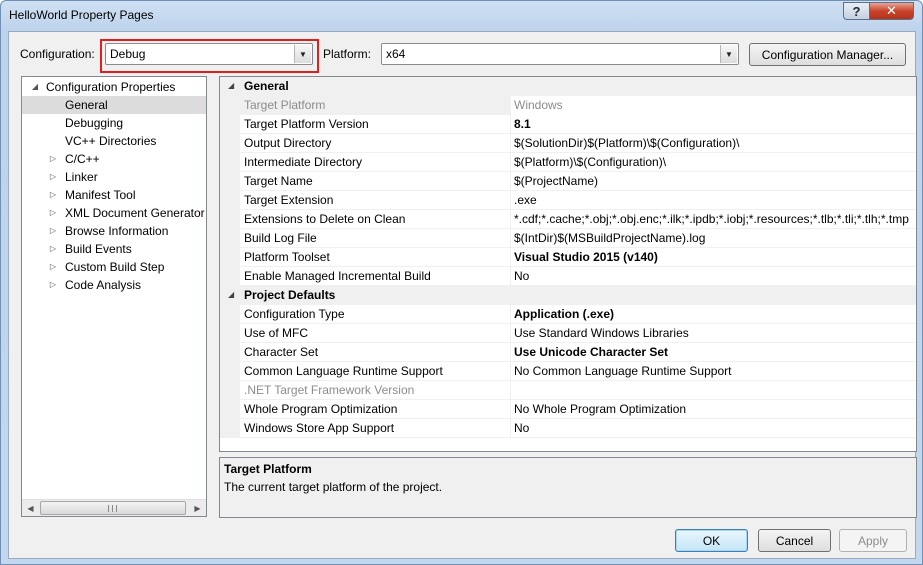 The image size is (923, 565). What do you see at coordinates (287, 257) in the screenshot?
I see `property-name: Platform Toolset` at bounding box center [287, 257].